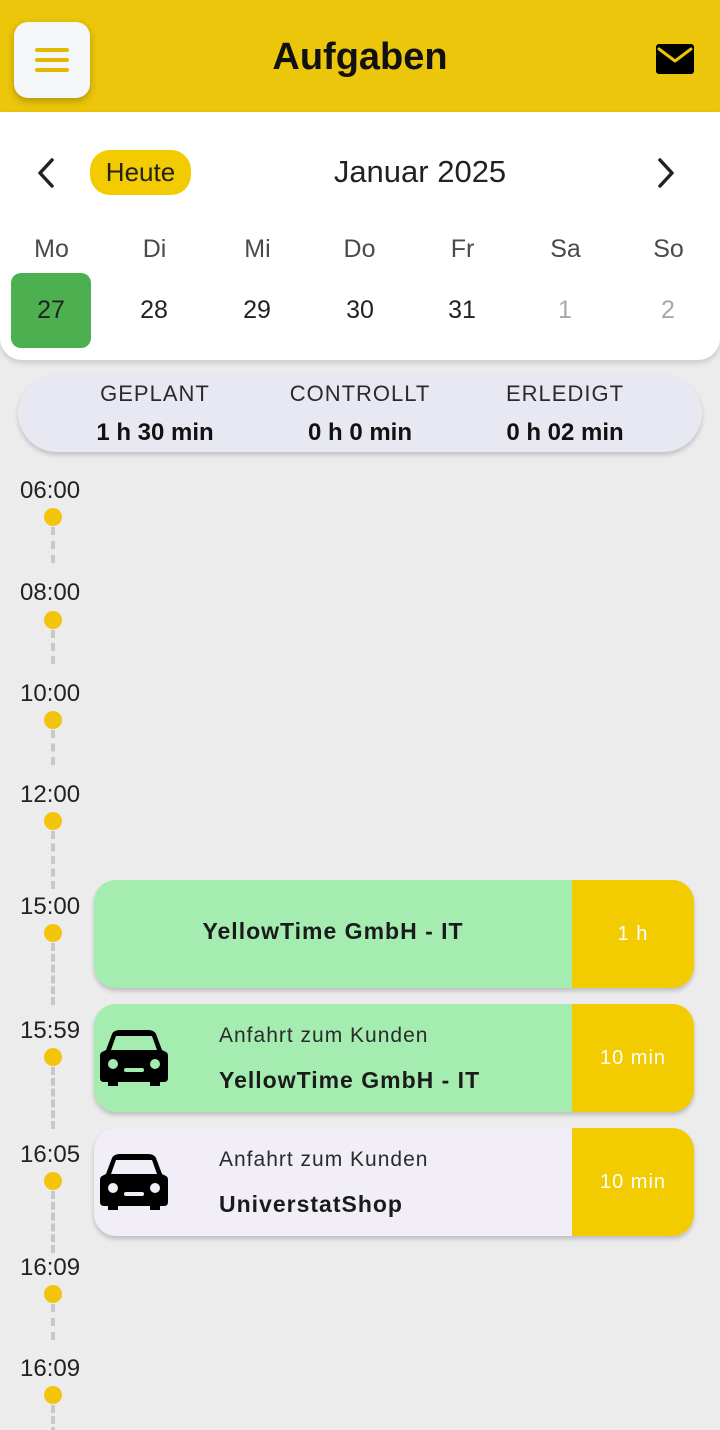 The height and width of the screenshot is (1430, 720). I want to click on task-duration: 1 h, so click(633, 934).